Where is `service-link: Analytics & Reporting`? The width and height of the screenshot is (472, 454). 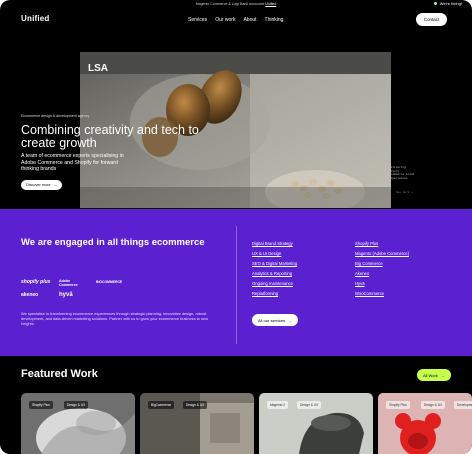 service-link: Analytics & Reporting is located at coordinates (272, 273).